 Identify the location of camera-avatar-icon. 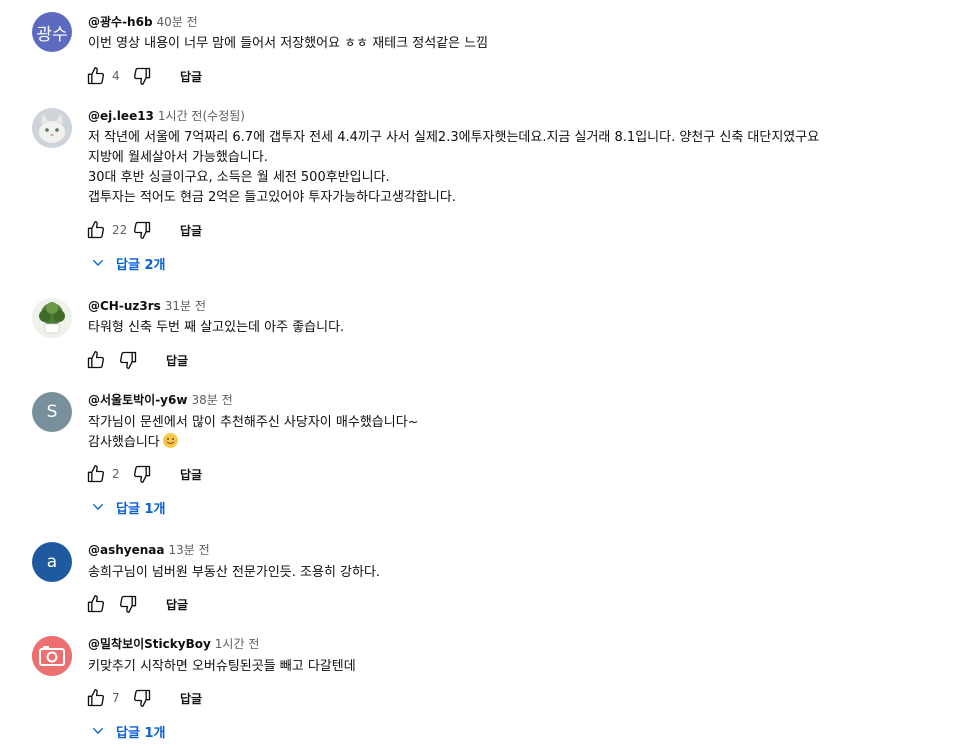
(52, 656).